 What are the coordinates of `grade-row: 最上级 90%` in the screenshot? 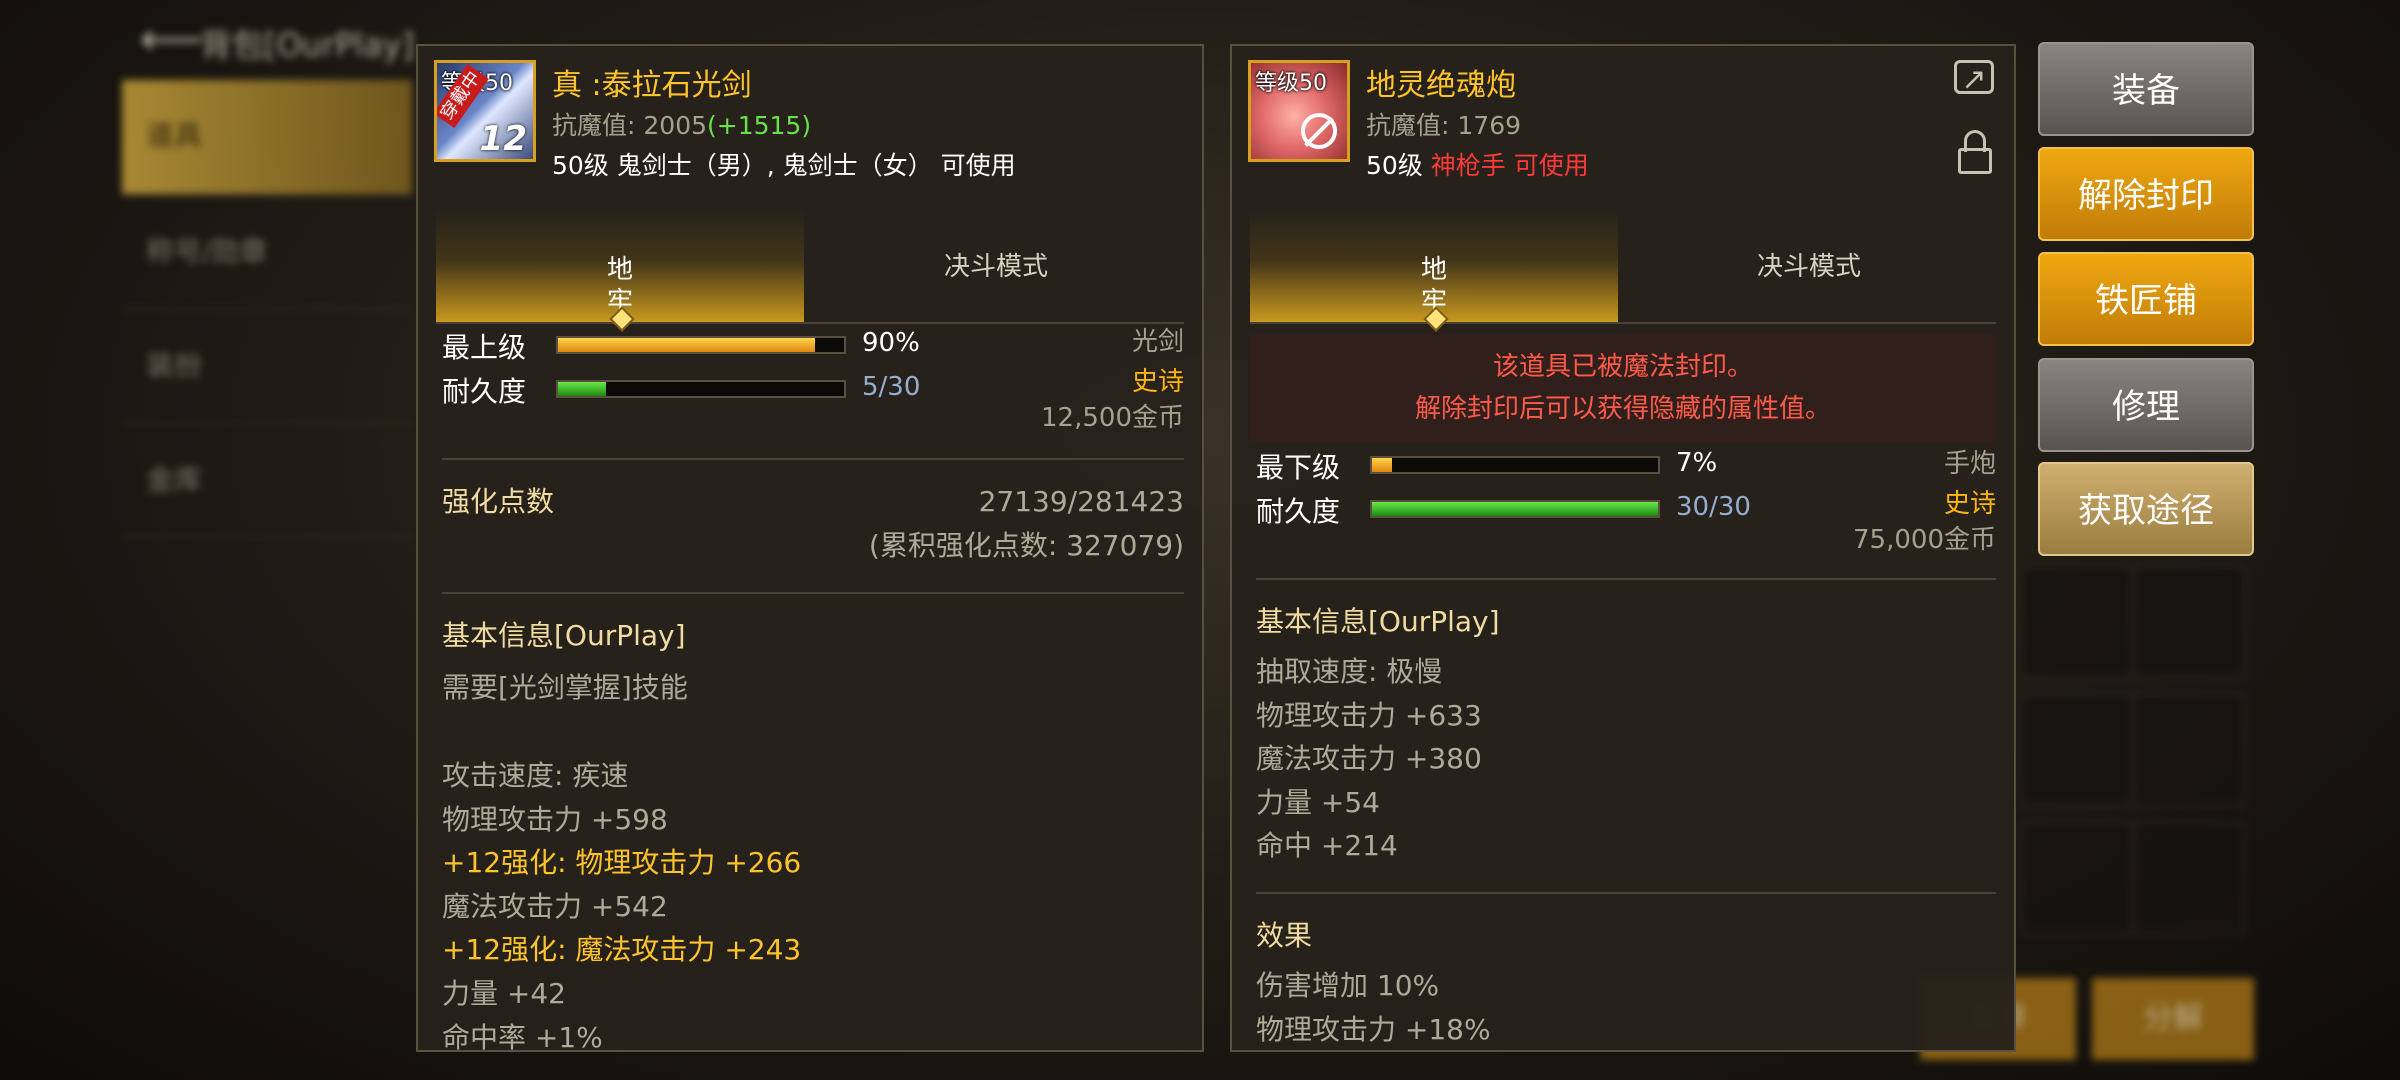 It's located at (692, 346).